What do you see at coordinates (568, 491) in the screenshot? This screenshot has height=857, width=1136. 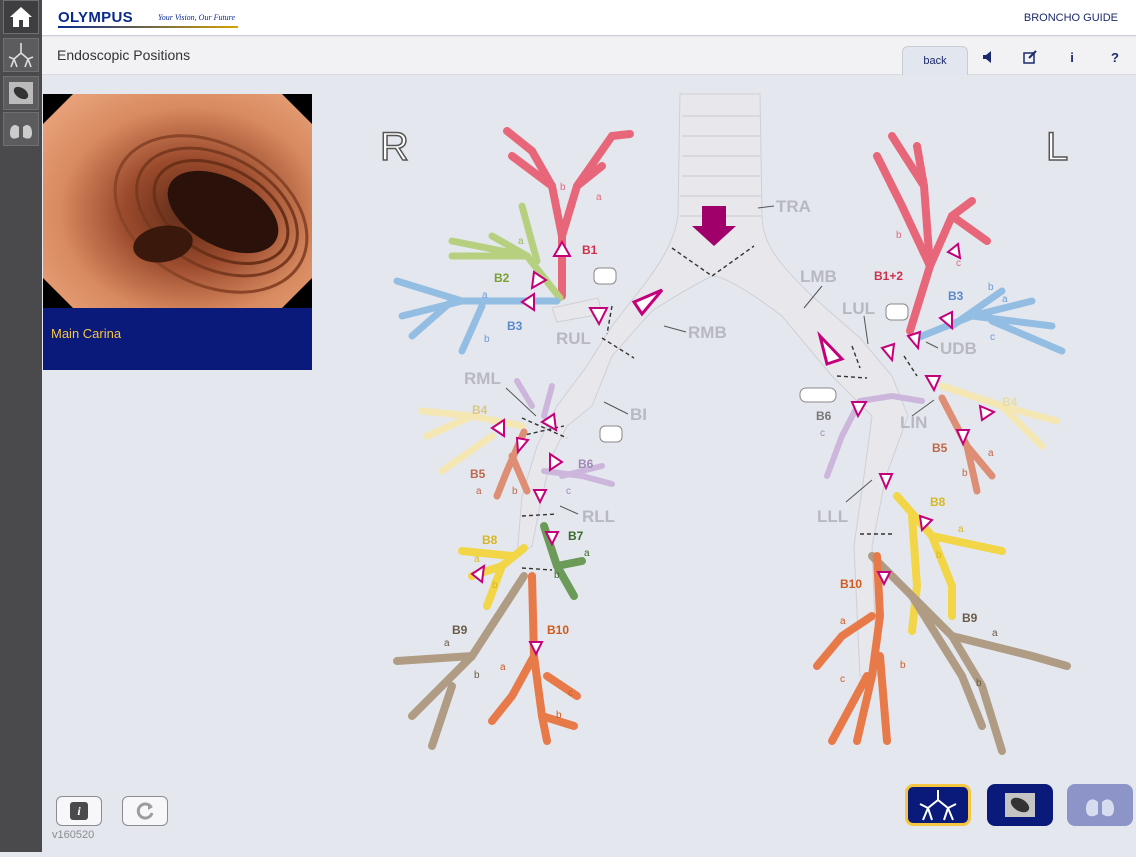 I see `sub-rb6-c: c` at bounding box center [568, 491].